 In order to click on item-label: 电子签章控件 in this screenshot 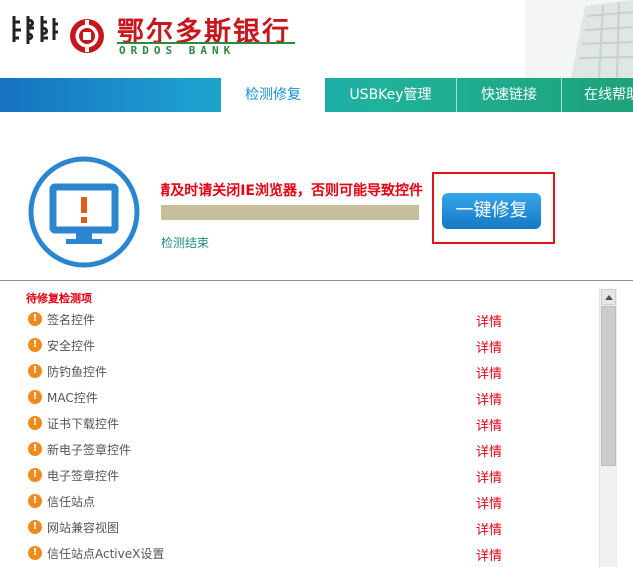, I will do `click(83, 476)`.